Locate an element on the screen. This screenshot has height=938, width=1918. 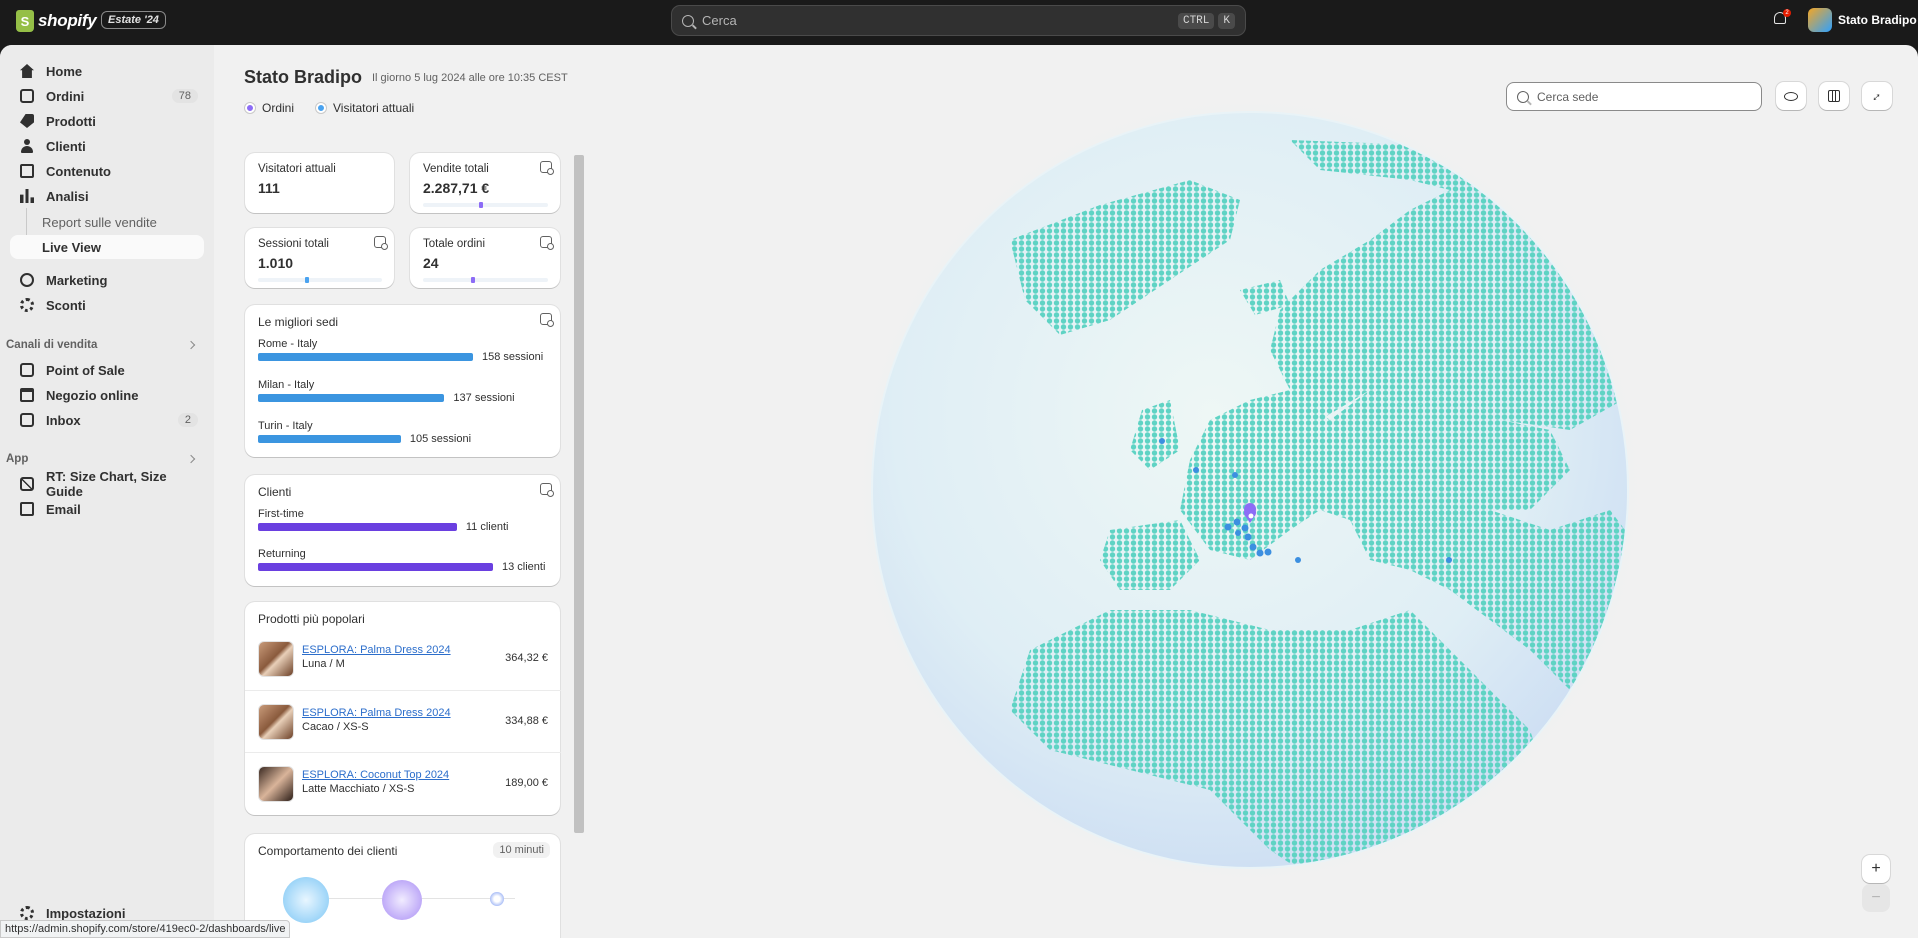
sidebar-item-size-chart-app: RT: Size Chart, Size Guide is located at coordinates (107, 484).